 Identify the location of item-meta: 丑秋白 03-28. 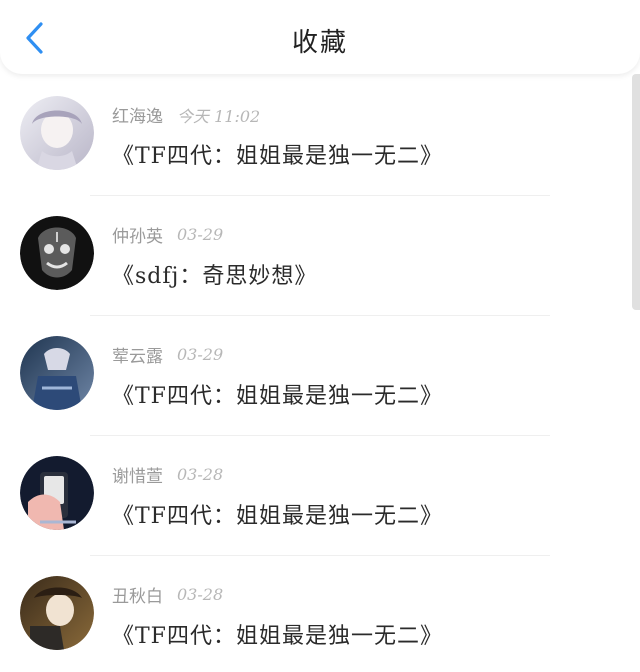
(167, 594).